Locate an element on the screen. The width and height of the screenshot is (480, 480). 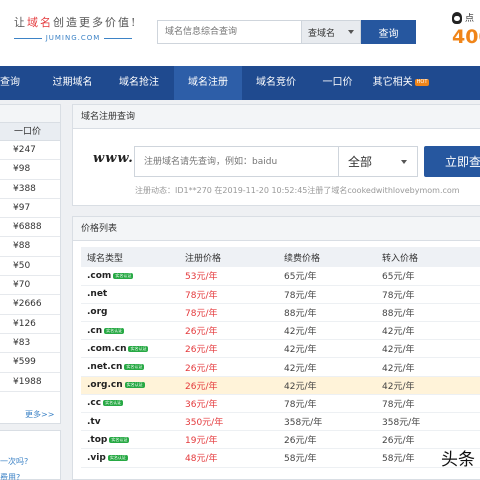
table-row: .tv 350元/年 358元/年 358元/年 is located at coordinates (280, 422).